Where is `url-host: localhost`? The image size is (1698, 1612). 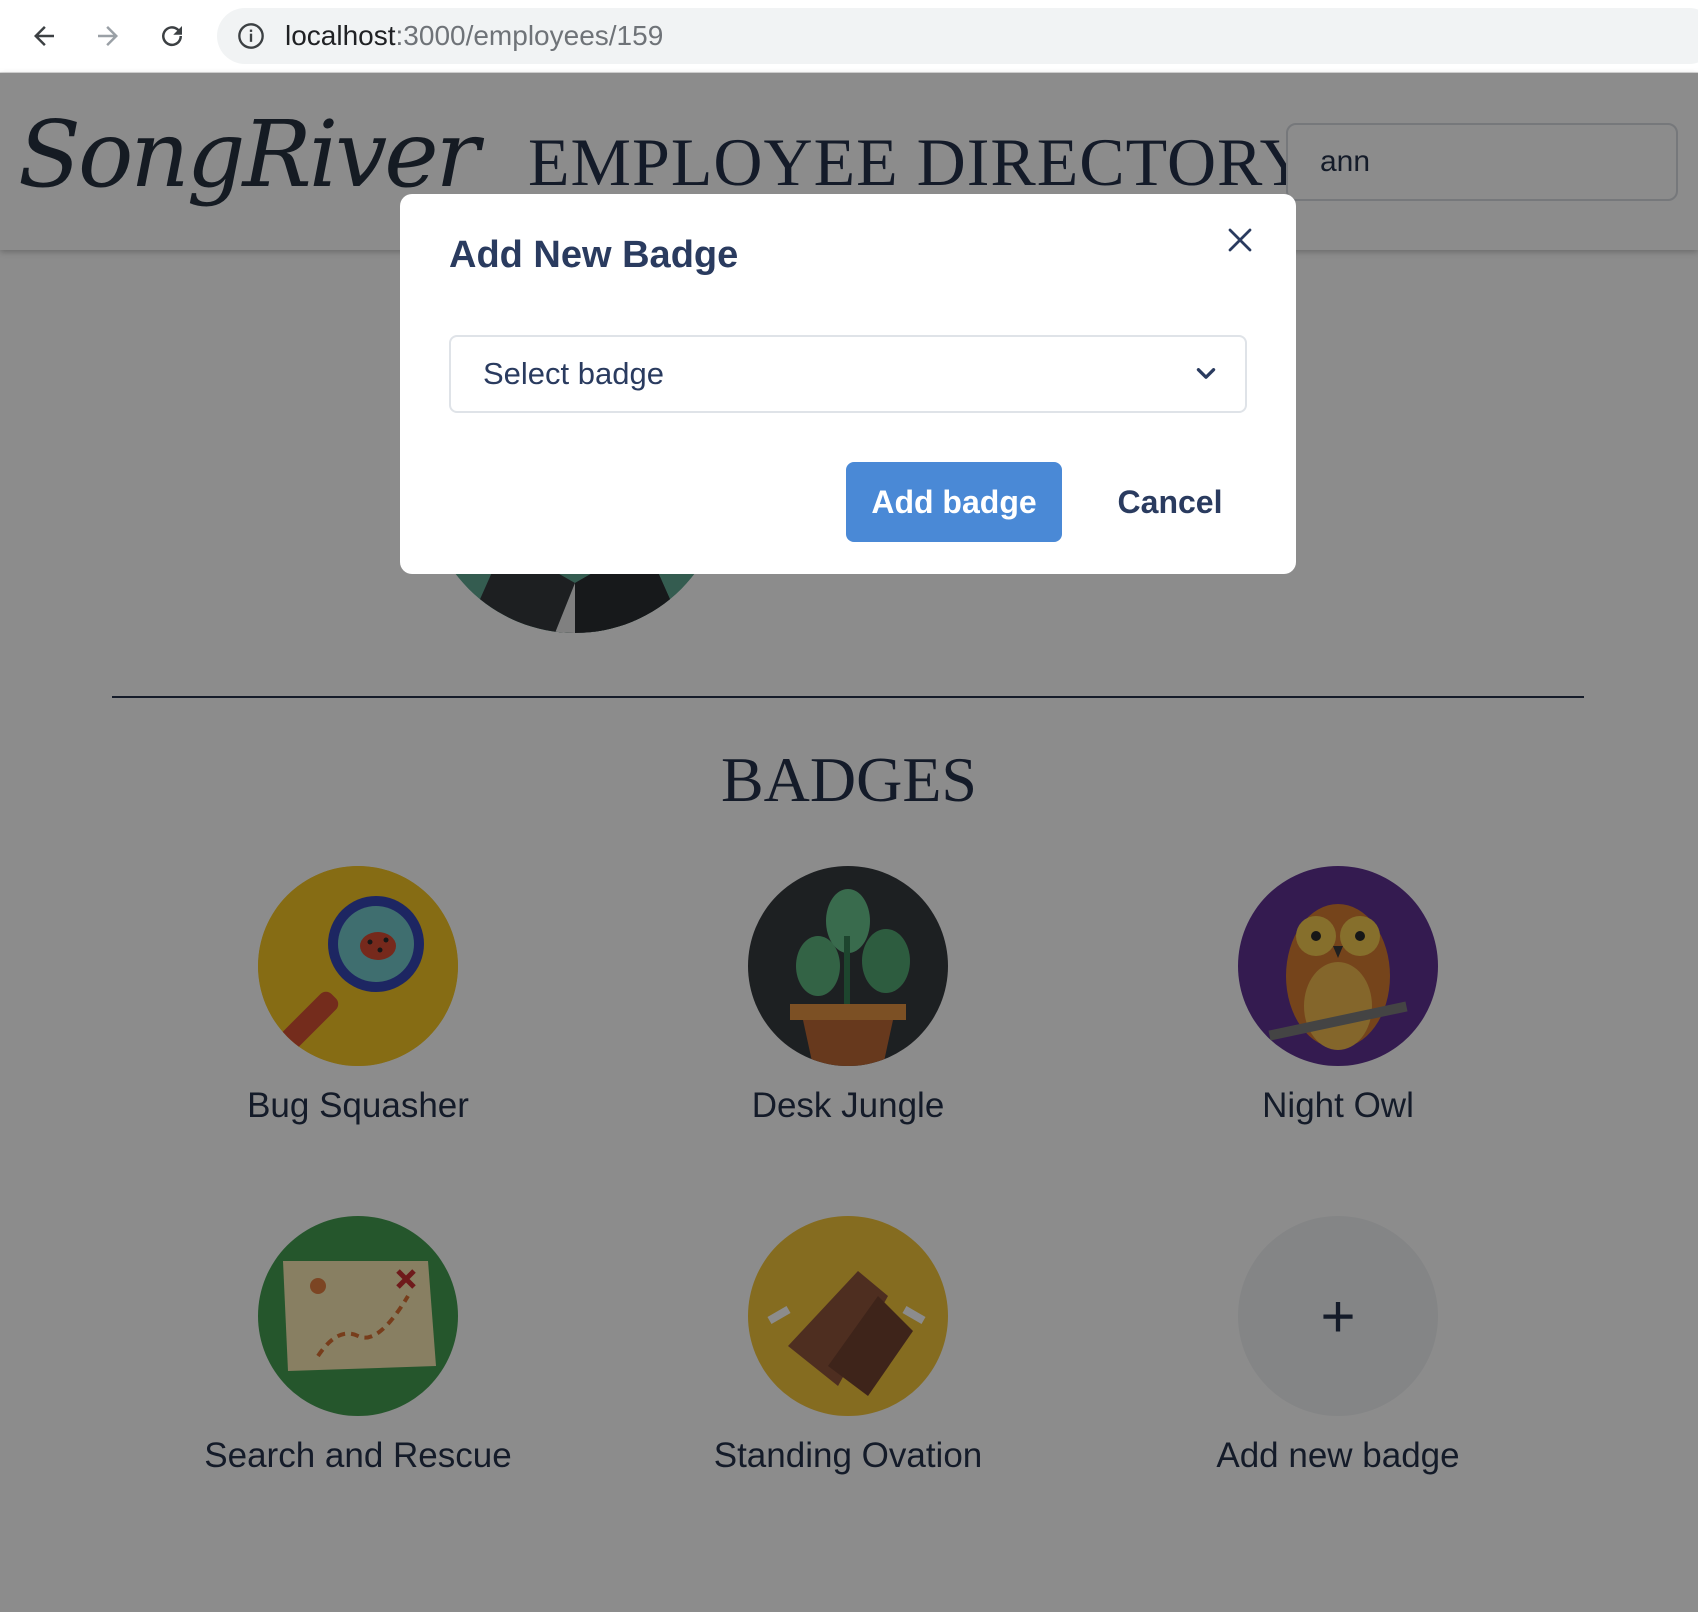
url-host: localhost is located at coordinates (340, 35).